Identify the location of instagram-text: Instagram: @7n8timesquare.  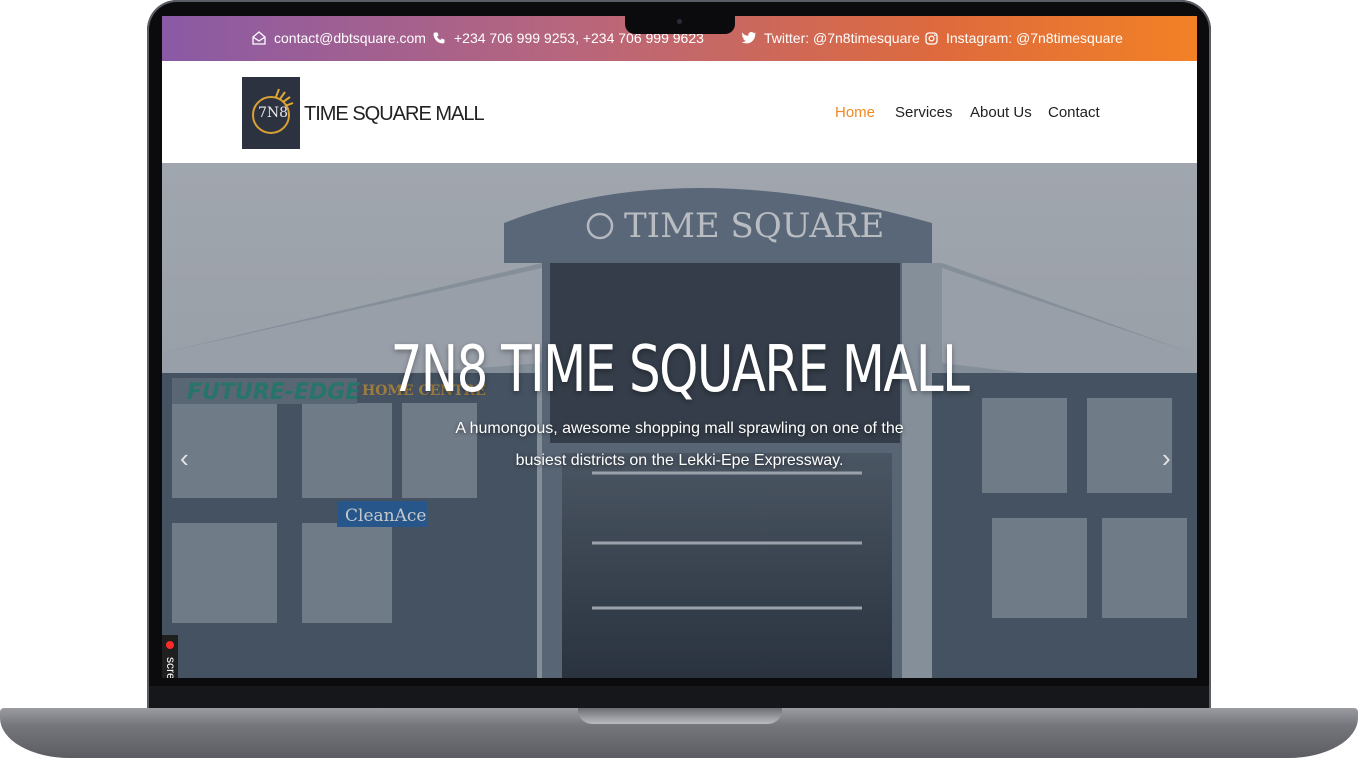
(1034, 38).